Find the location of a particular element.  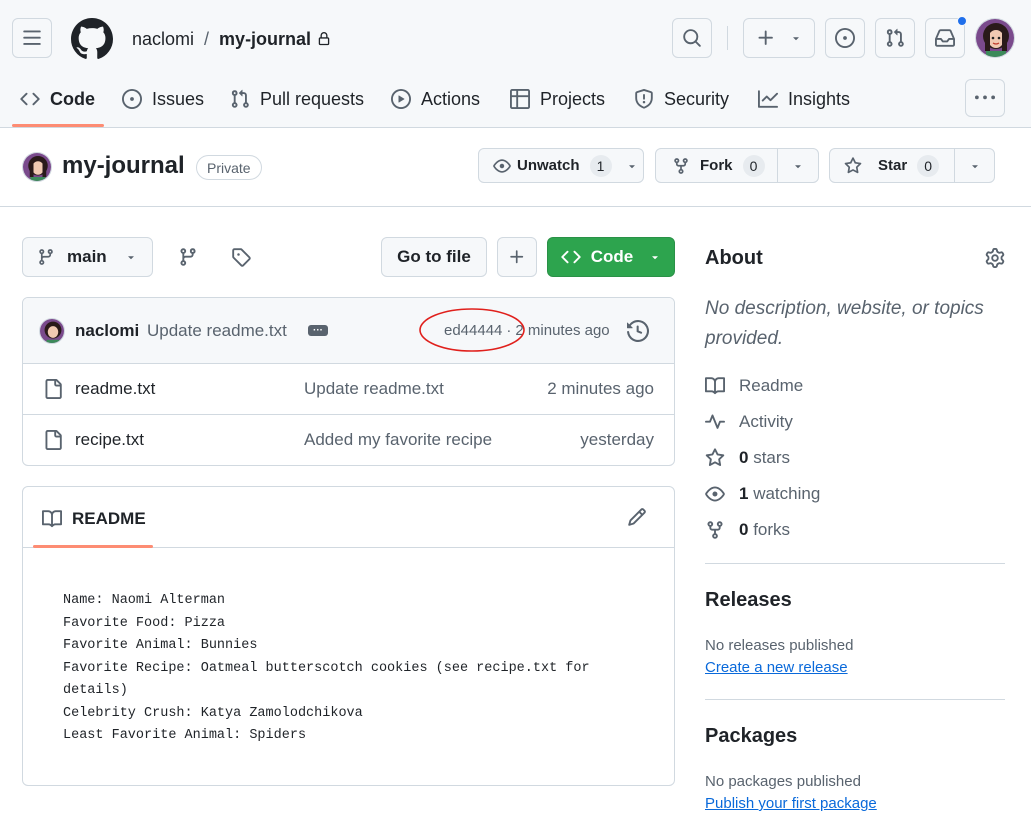

file-commit-message: Update readme.txt is located at coordinates (374, 389).